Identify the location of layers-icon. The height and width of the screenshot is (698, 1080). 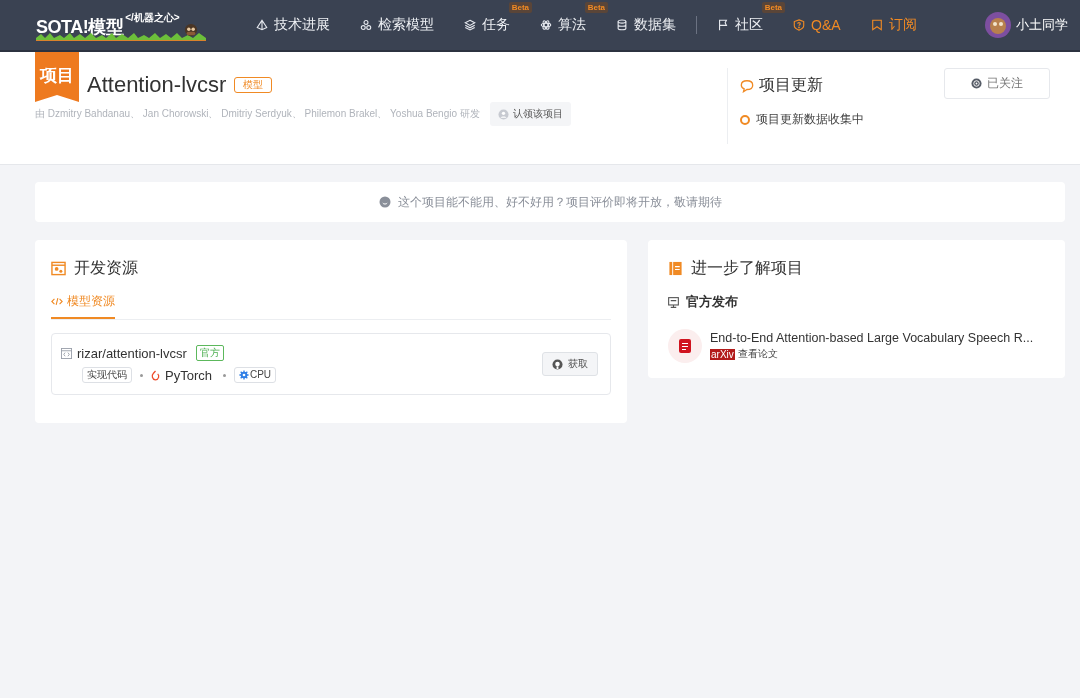
(470, 25).